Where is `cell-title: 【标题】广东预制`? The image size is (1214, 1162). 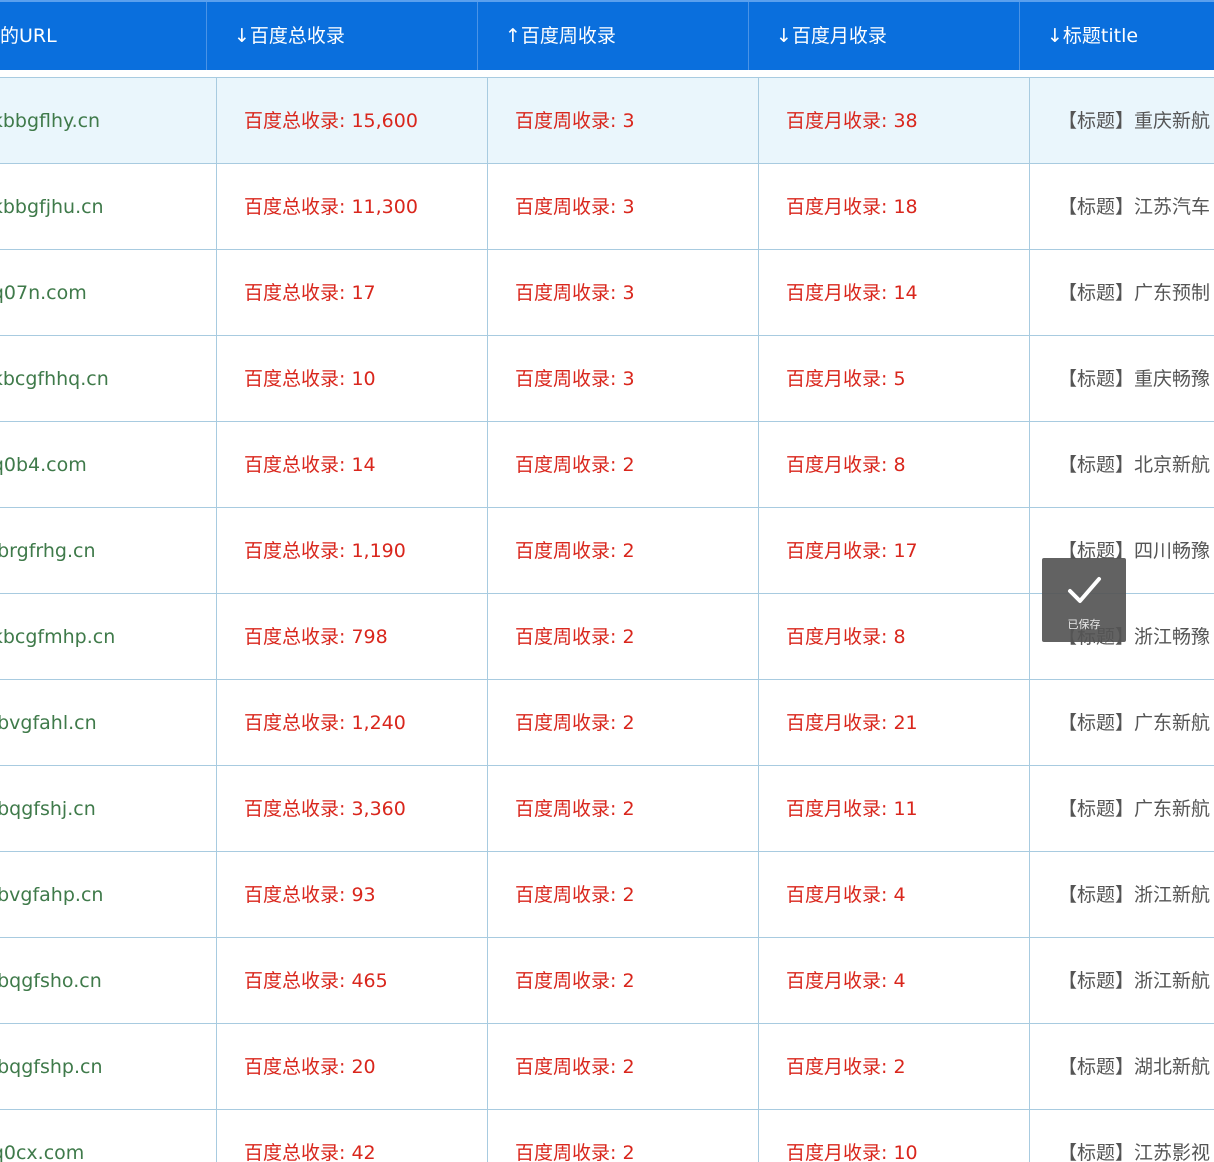 cell-title: 【标题】广东预制 is located at coordinates (1134, 293).